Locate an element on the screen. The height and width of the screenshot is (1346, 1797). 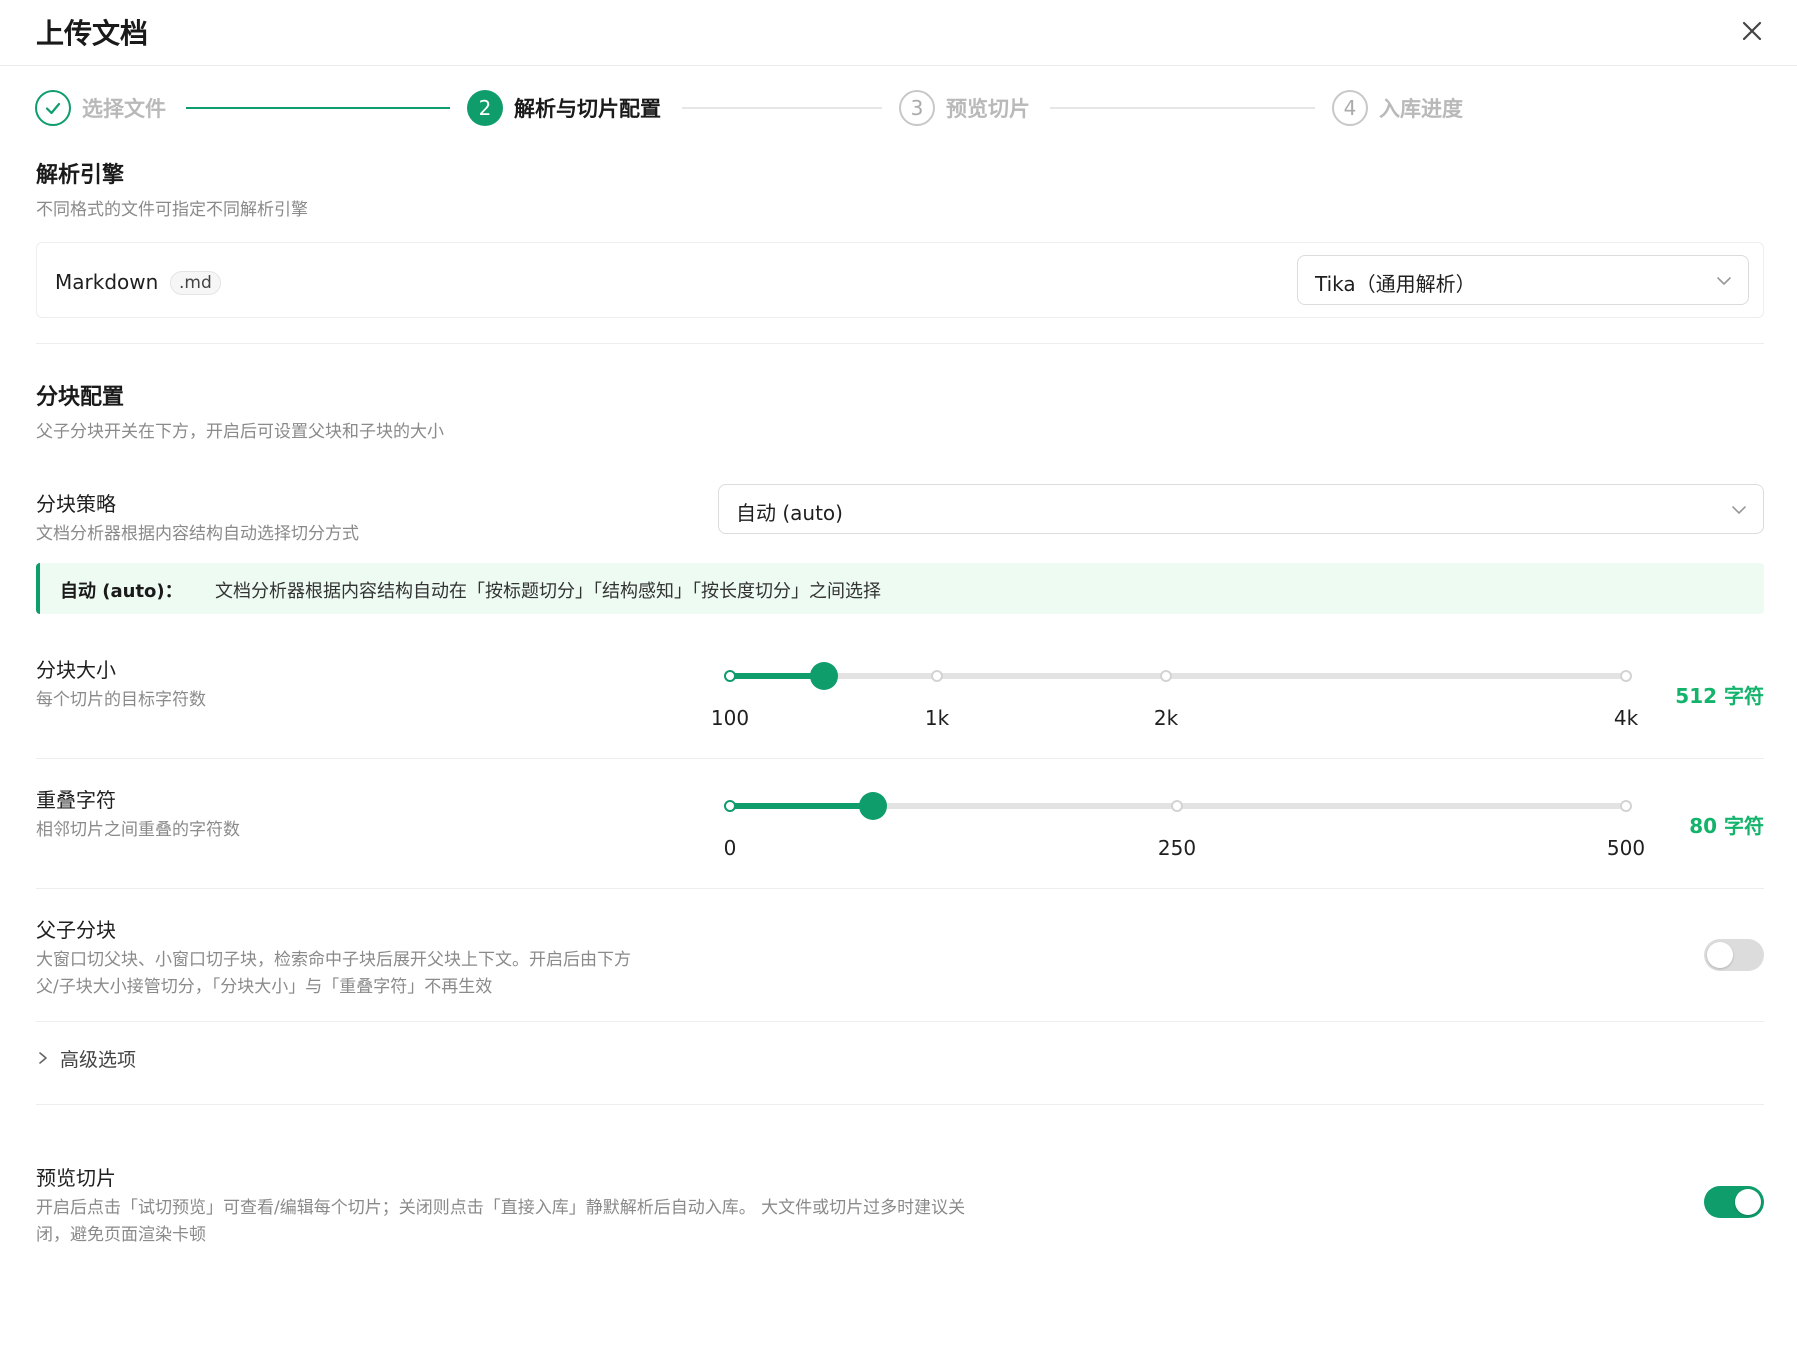
step-label: 选择文件 is located at coordinates (124, 109).